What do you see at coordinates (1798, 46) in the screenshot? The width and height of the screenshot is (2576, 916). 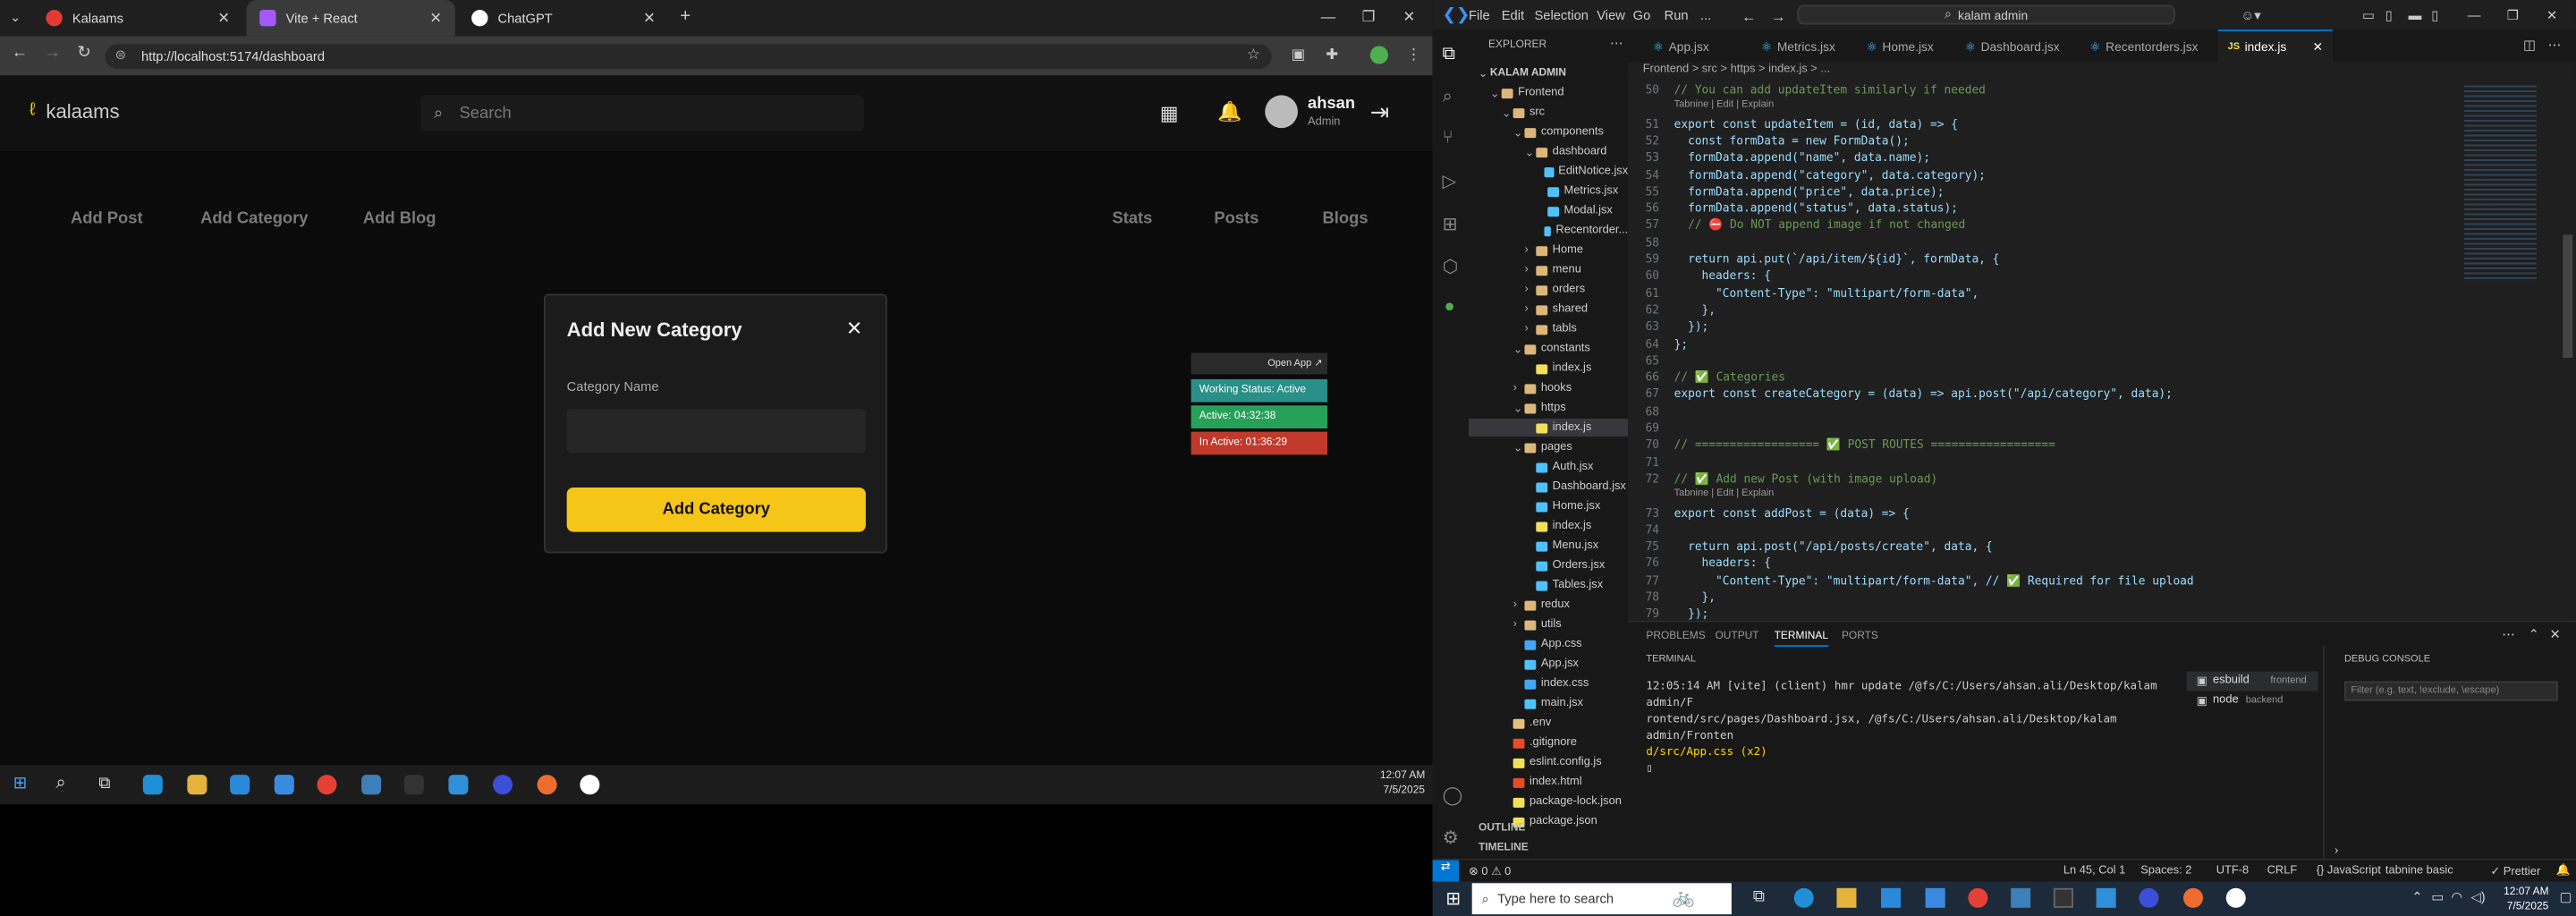 I see `tab-metrics-jsx: ⚛ Metrics.jsx` at bounding box center [1798, 46].